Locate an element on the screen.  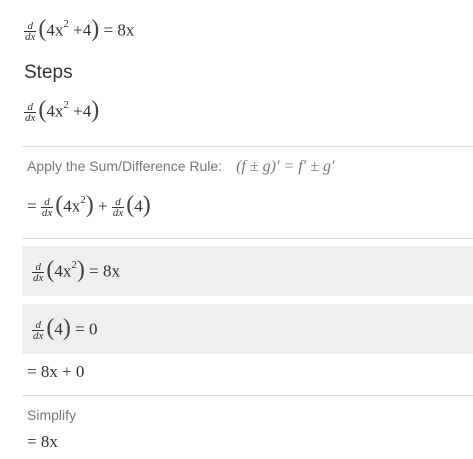
sub-step-2-result: = 0 is located at coordinates (86, 329).